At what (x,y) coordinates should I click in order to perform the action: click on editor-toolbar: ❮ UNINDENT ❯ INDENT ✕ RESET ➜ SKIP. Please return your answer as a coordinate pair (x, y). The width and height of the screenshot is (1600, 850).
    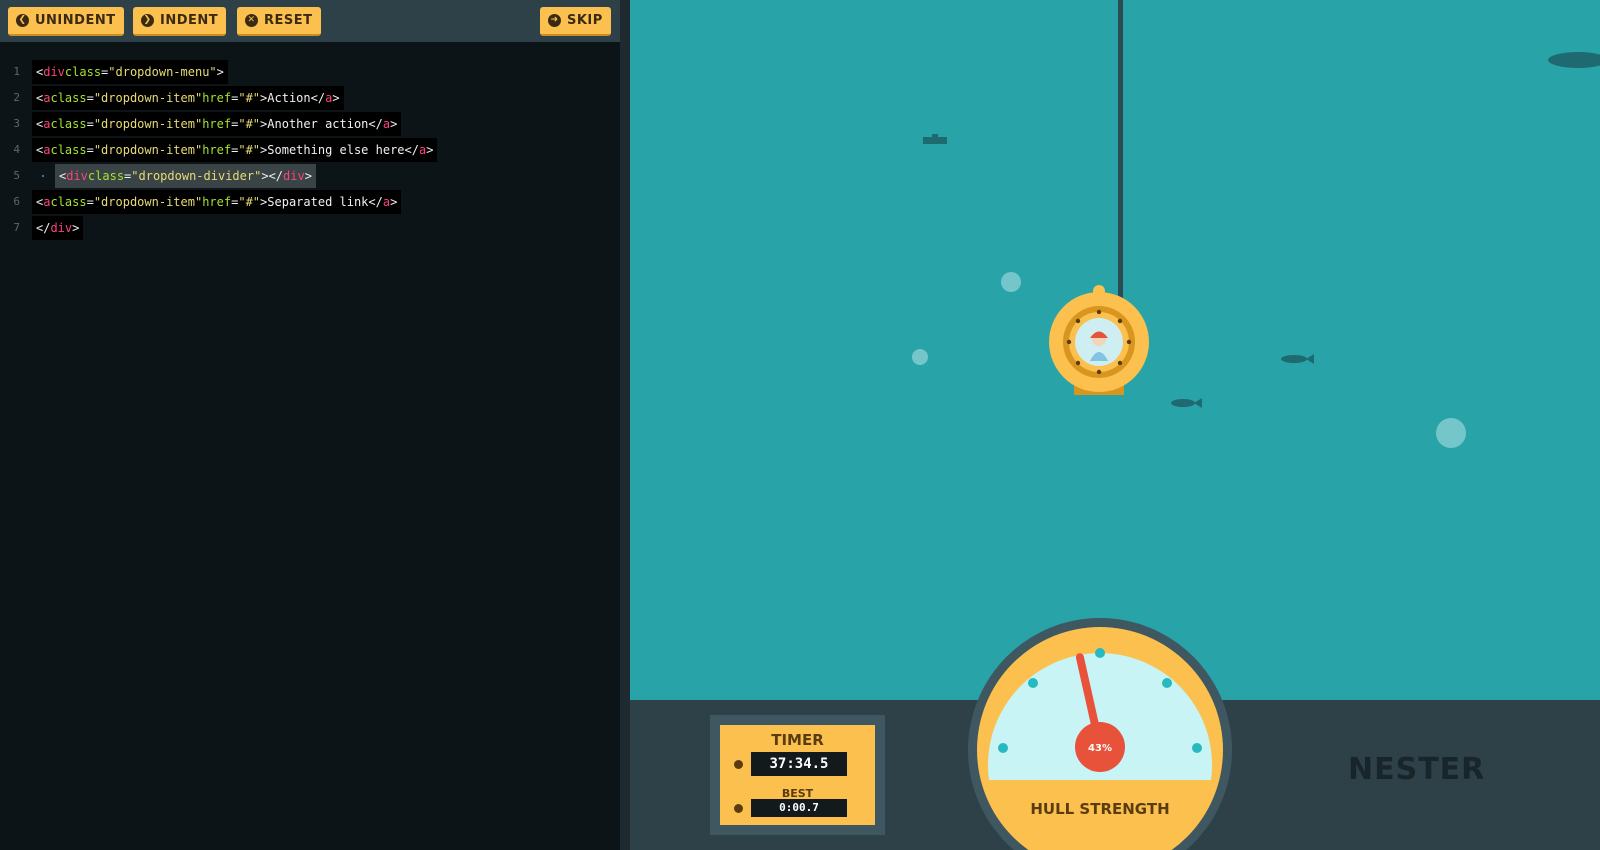
    Looking at the image, I should click on (310, 21).